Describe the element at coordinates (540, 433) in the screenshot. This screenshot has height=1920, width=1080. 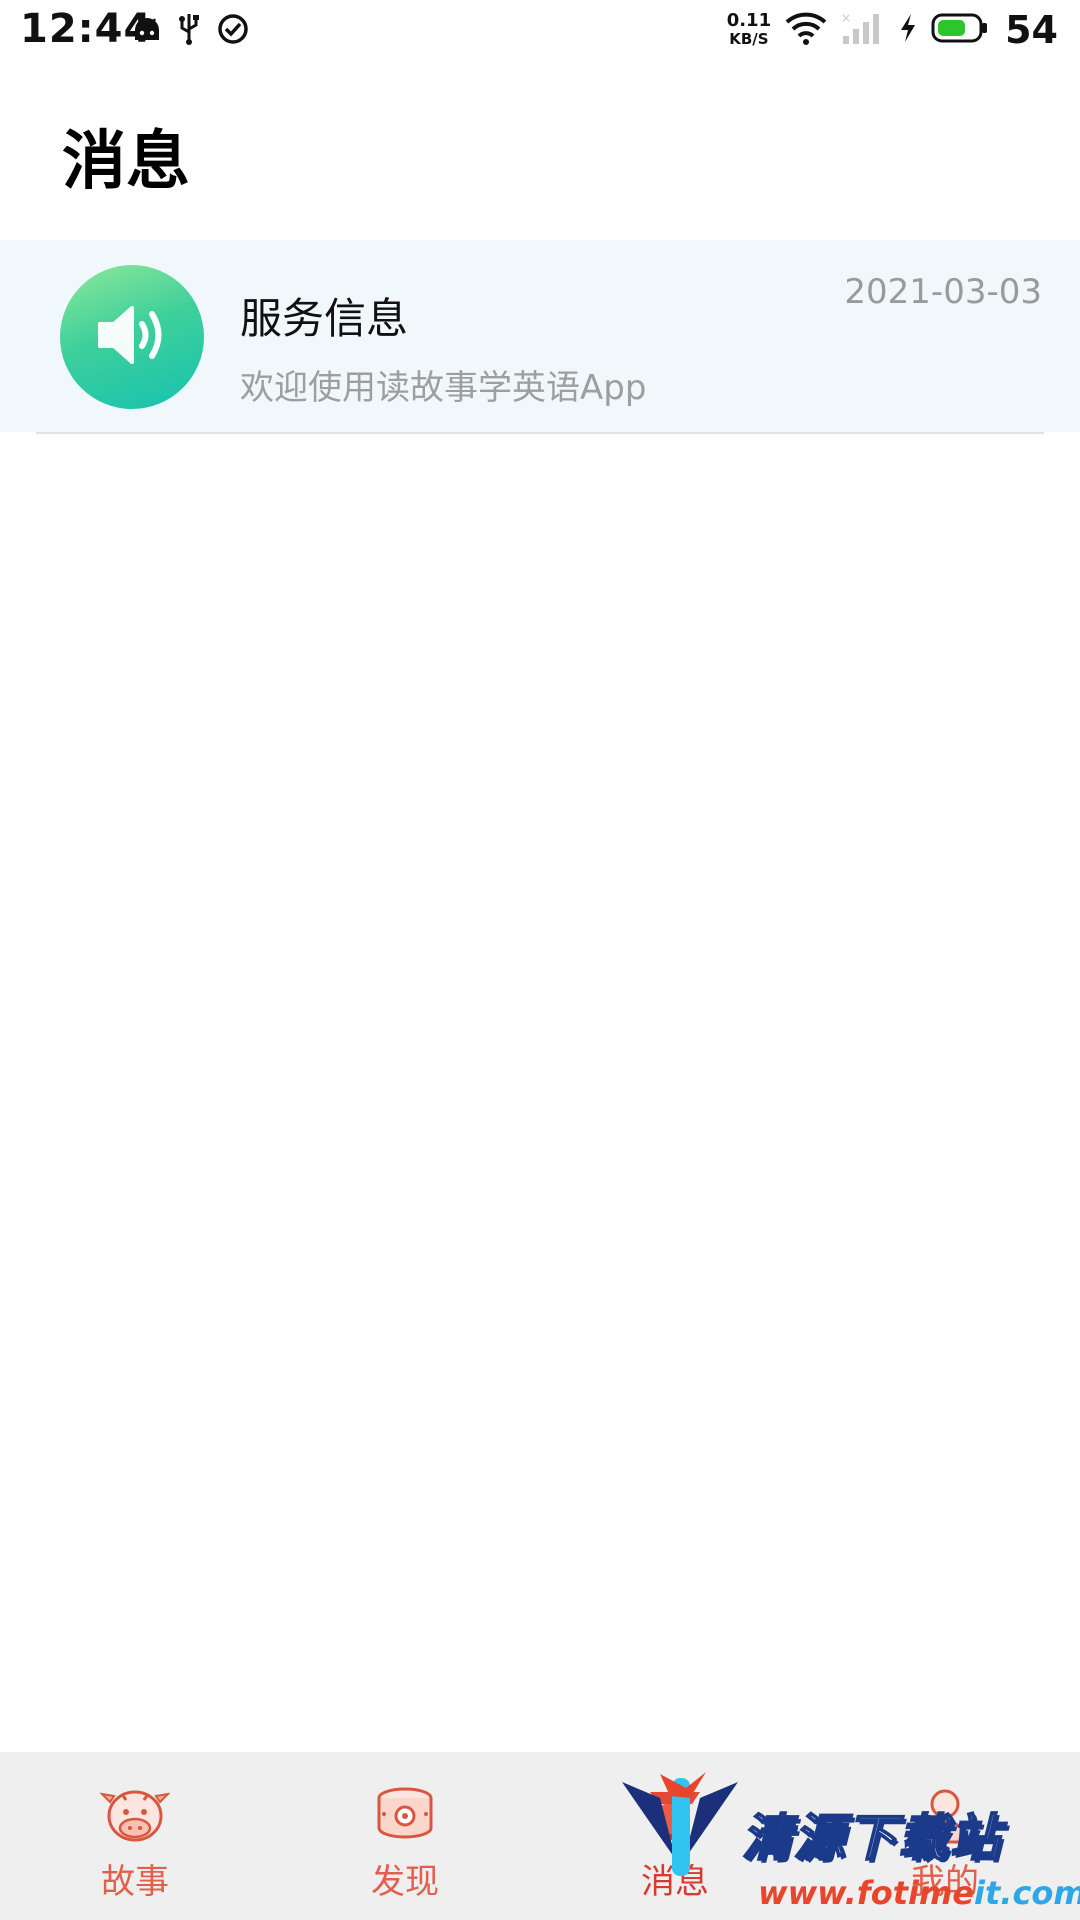
I see `divider` at that location.